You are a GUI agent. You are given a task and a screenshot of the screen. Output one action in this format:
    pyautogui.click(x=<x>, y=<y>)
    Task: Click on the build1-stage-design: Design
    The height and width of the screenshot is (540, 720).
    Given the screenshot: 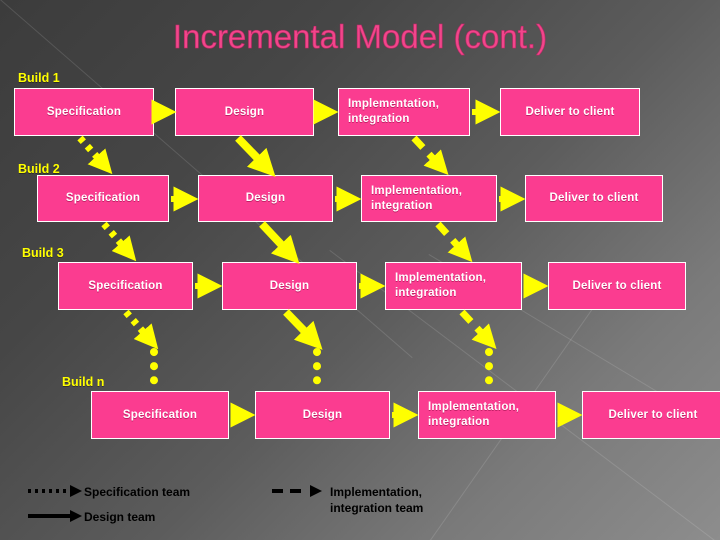 What is the action you would take?
    pyautogui.click(x=244, y=112)
    